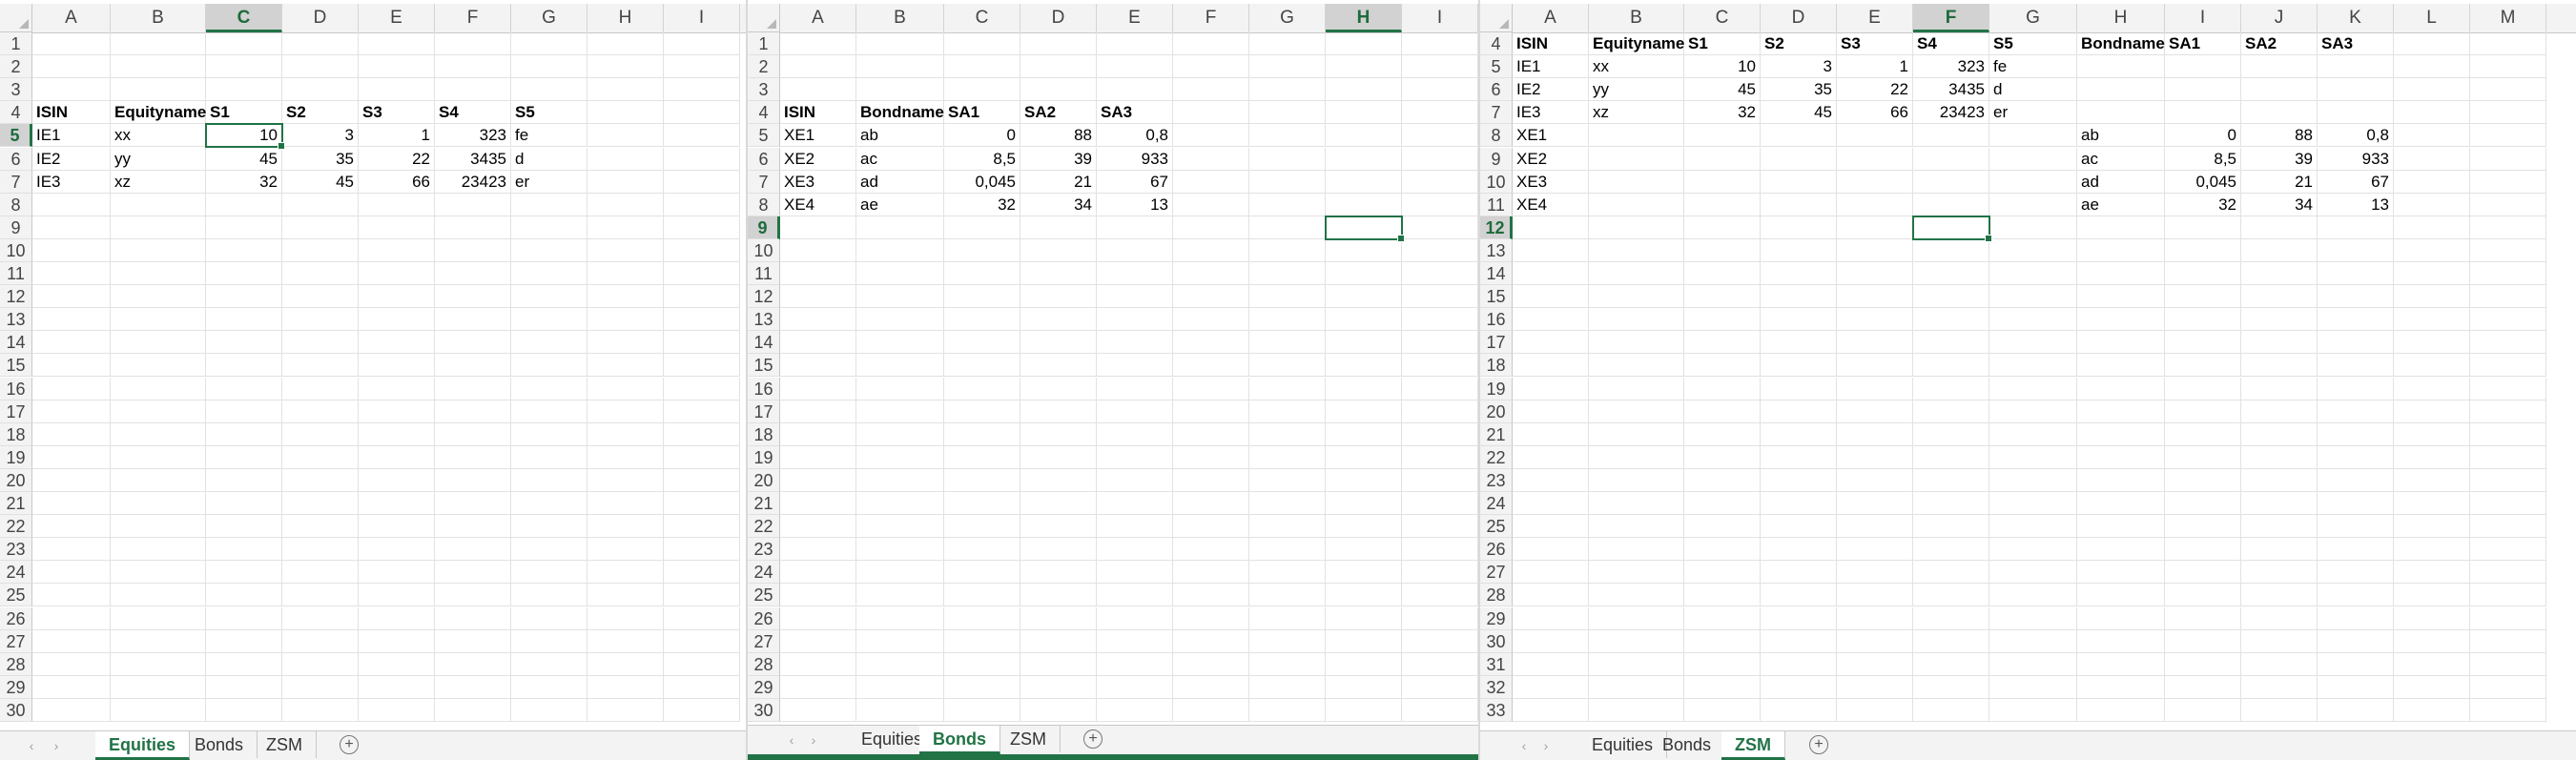  I want to click on cell-k19, so click(2356, 389).